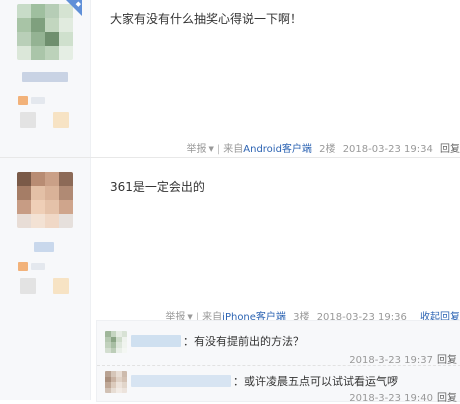 The height and width of the screenshot is (404, 460). What do you see at coordinates (315, 381) in the screenshot?
I see `sub-reply-text: ：或许凌晨五点可以试试看运气啰` at bounding box center [315, 381].